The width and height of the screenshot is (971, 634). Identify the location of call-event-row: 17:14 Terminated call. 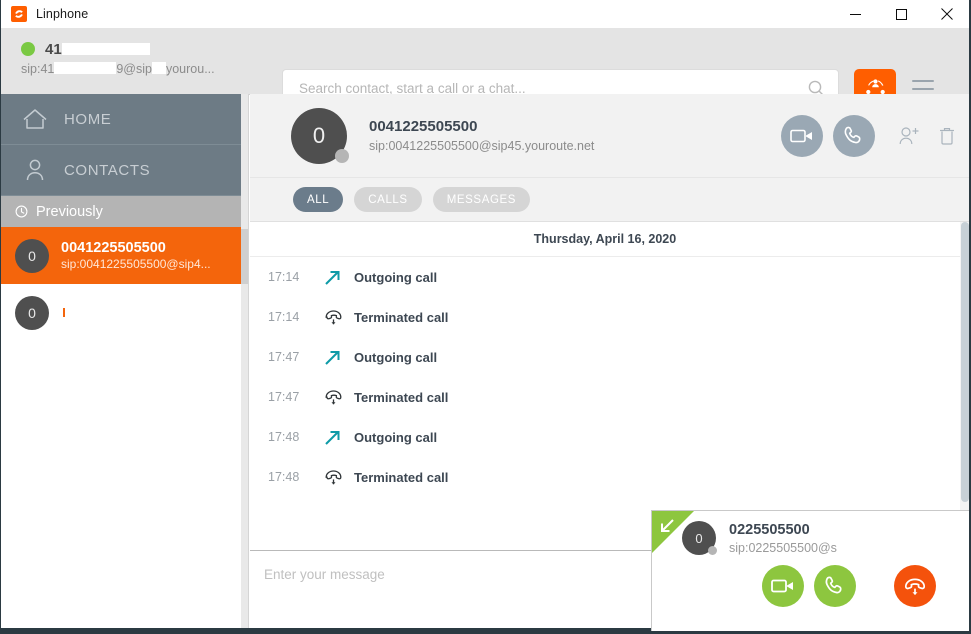
(609, 317).